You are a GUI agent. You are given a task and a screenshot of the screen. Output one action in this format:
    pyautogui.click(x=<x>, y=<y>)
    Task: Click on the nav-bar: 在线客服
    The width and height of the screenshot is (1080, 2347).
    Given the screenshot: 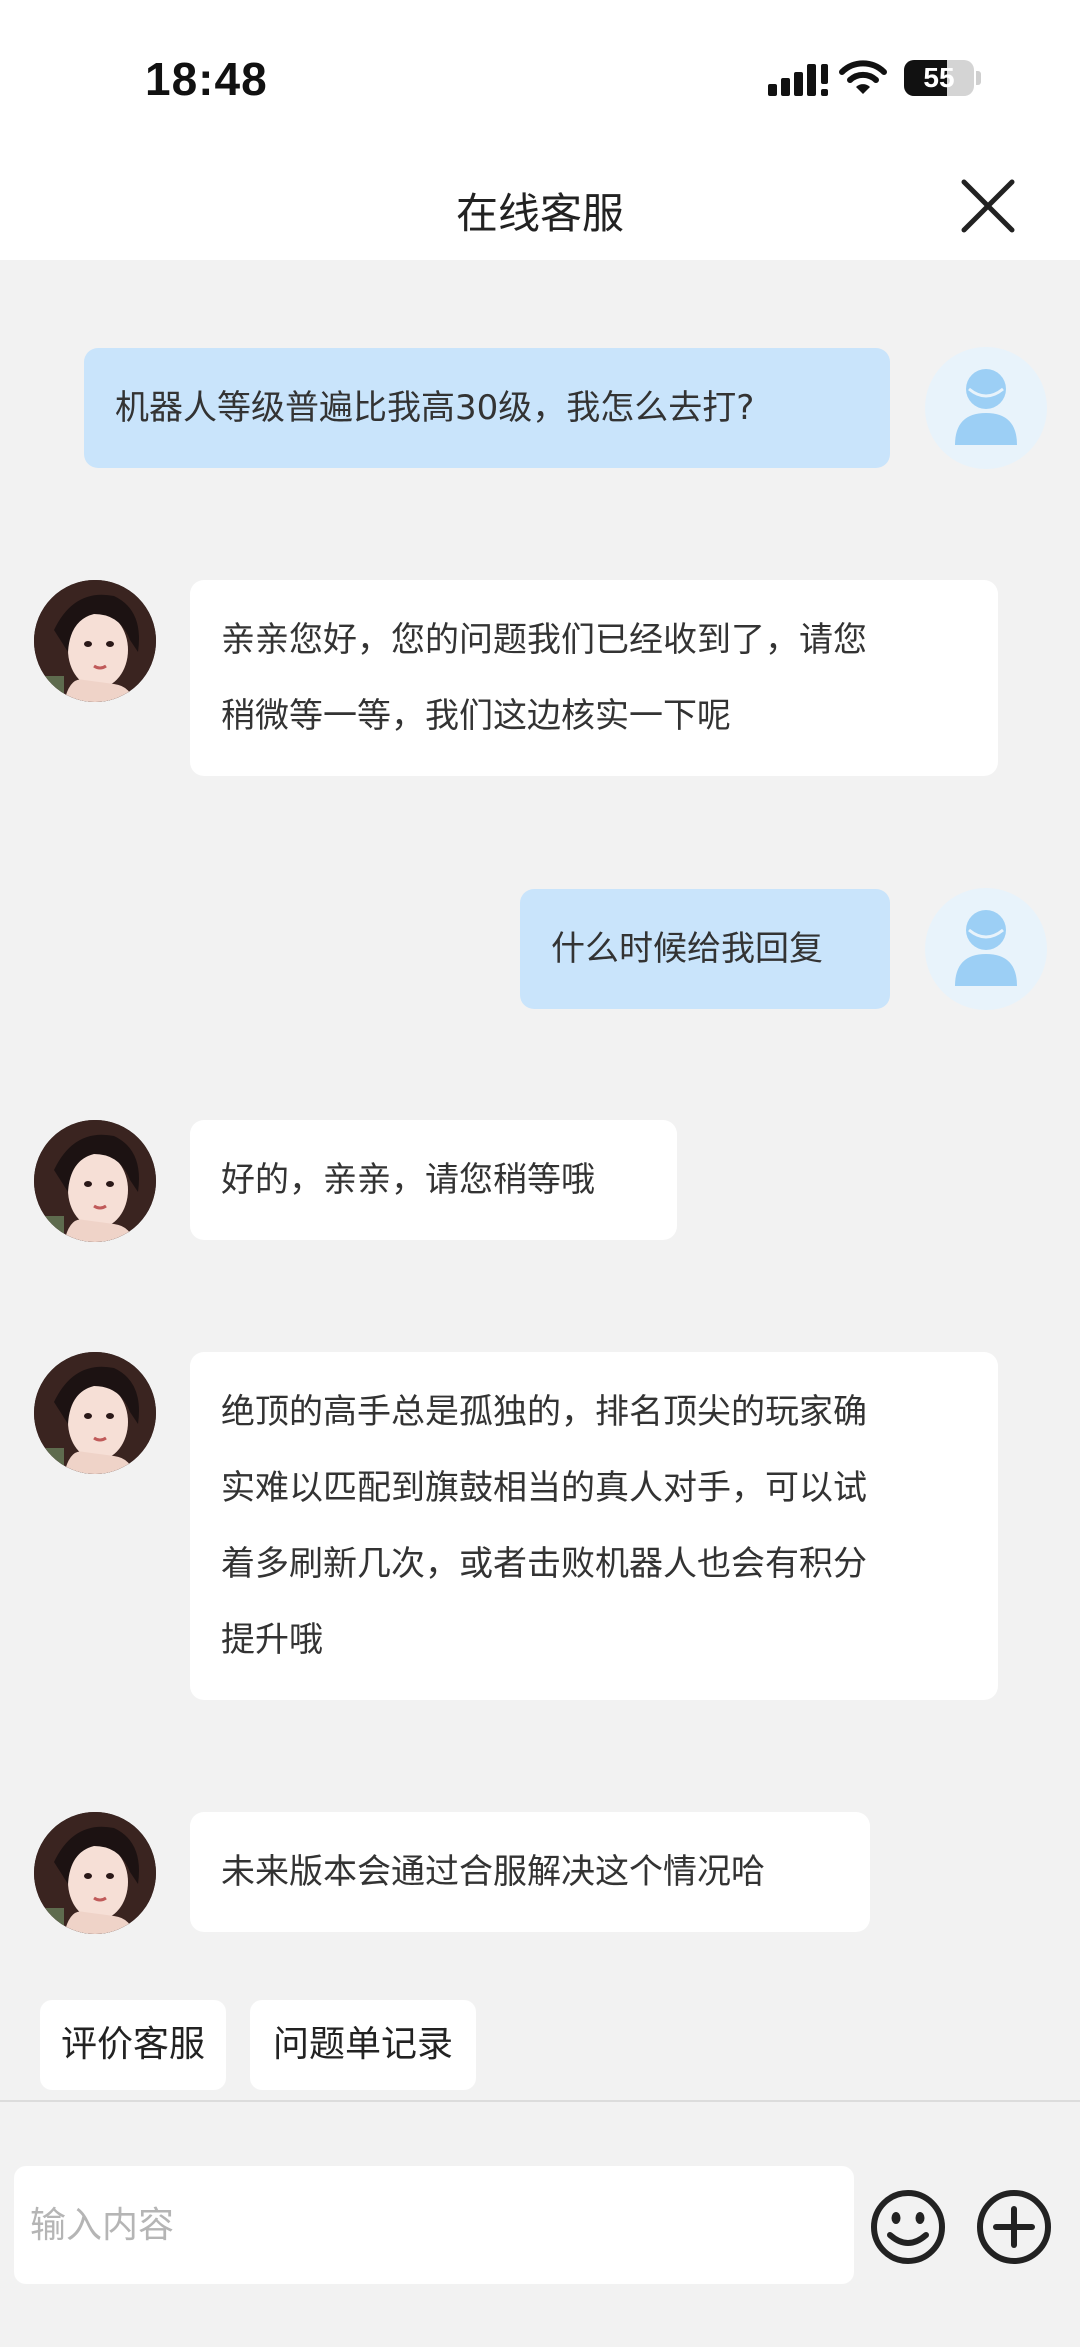 What is the action you would take?
    pyautogui.click(x=540, y=205)
    